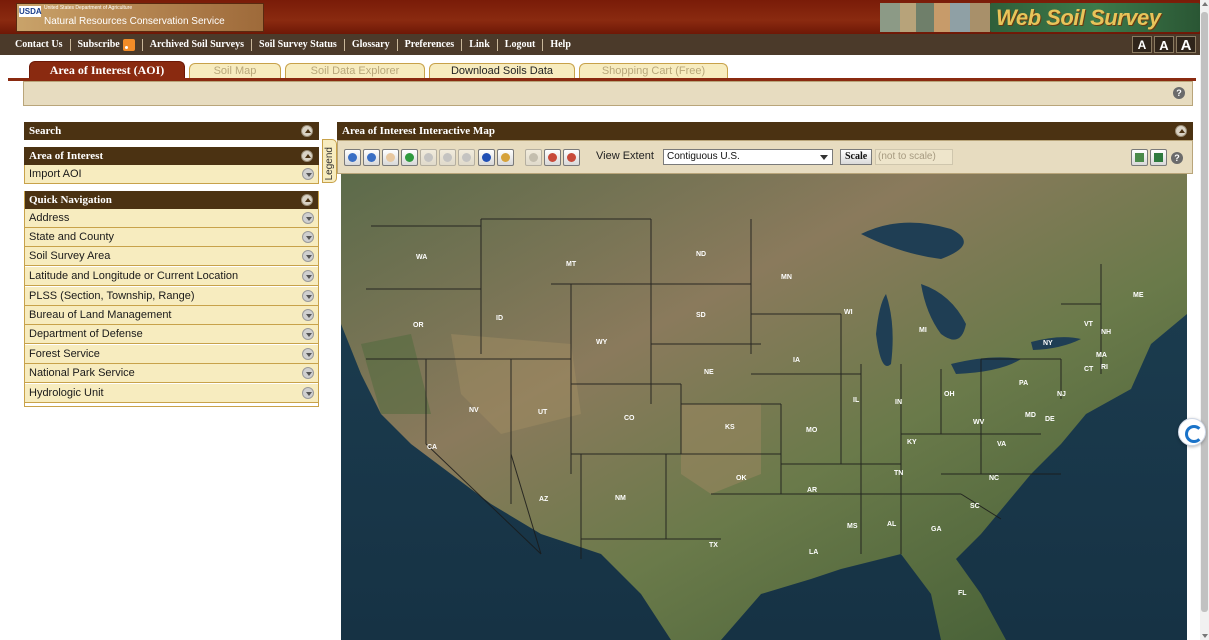 This screenshot has width=1209, height=640. Describe the element at coordinates (98, 44) in the screenshot. I see `nav-link-subscribe-label: Subscribe` at that location.